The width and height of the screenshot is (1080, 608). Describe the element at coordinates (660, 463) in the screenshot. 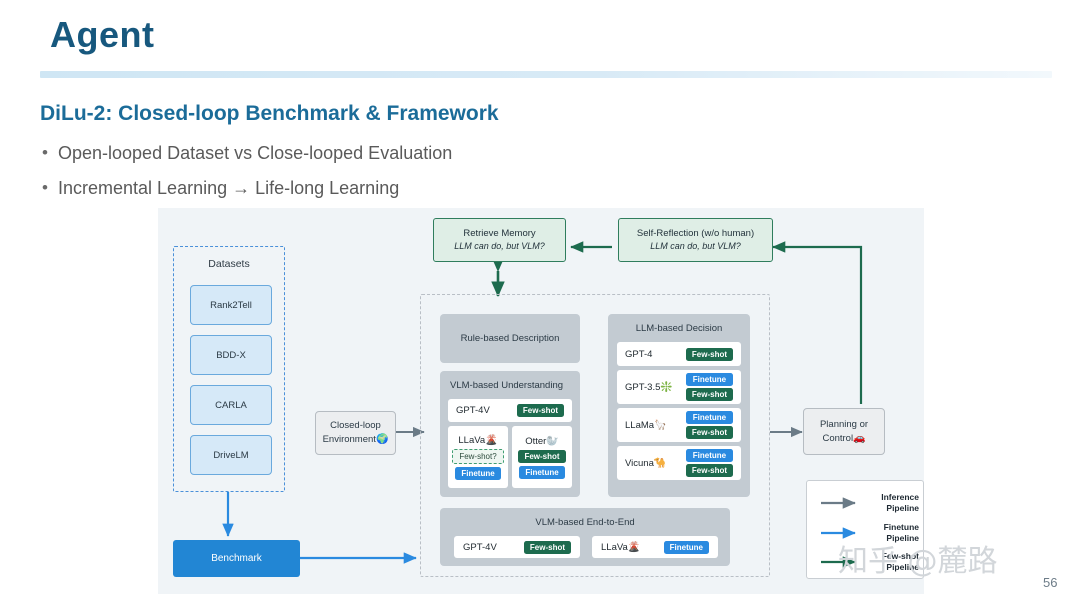

I see `camel-icon: 🐪` at that location.